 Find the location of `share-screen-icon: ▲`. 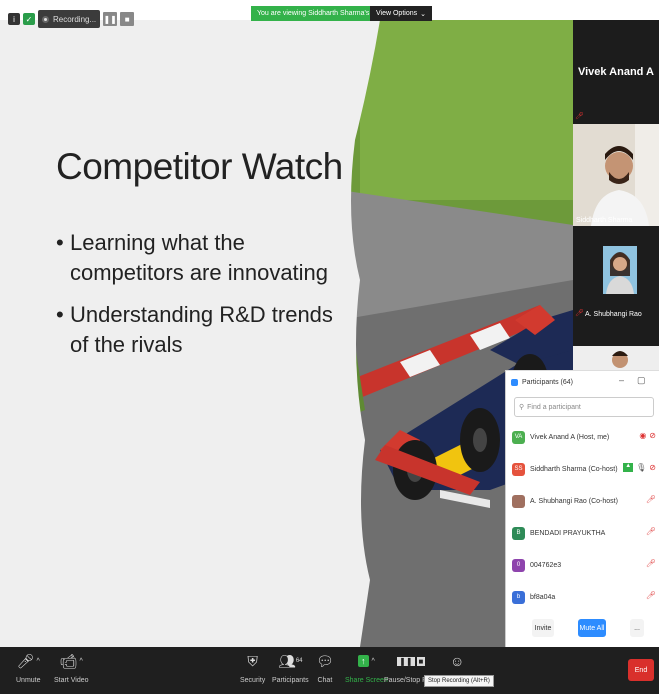

share-screen-icon: ▲ is located at coordinates (628, 467).